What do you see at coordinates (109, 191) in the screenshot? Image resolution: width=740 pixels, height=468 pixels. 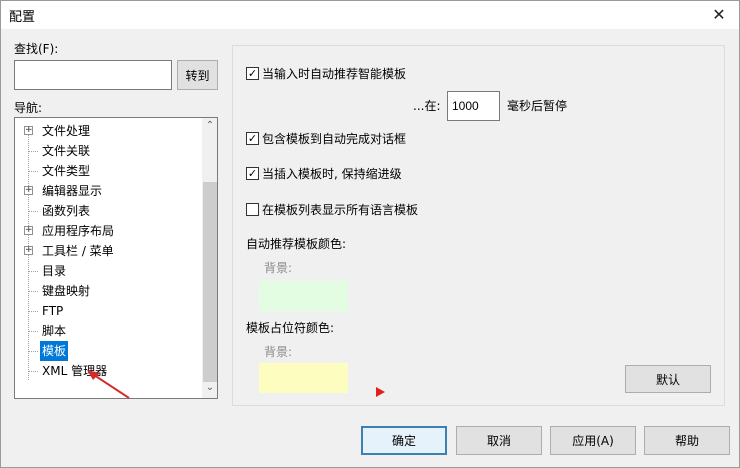 I see `tree-item-editor-display: + 编辑器显示` at bounding box center [109, 191].